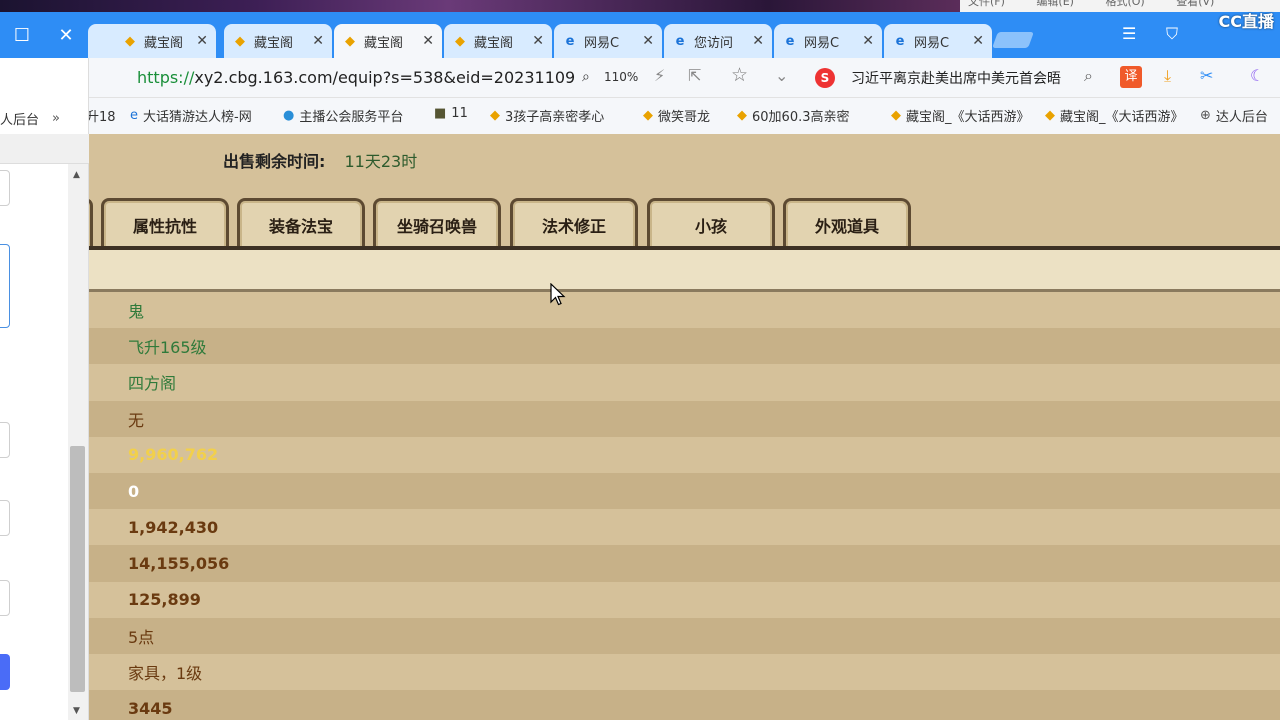 This screenshot has height=720, width=1280. What do you see at coordinates (659, 75) in the screenshot?
I see `lightning-icon: ⚡` at bounding box center [659, 75].